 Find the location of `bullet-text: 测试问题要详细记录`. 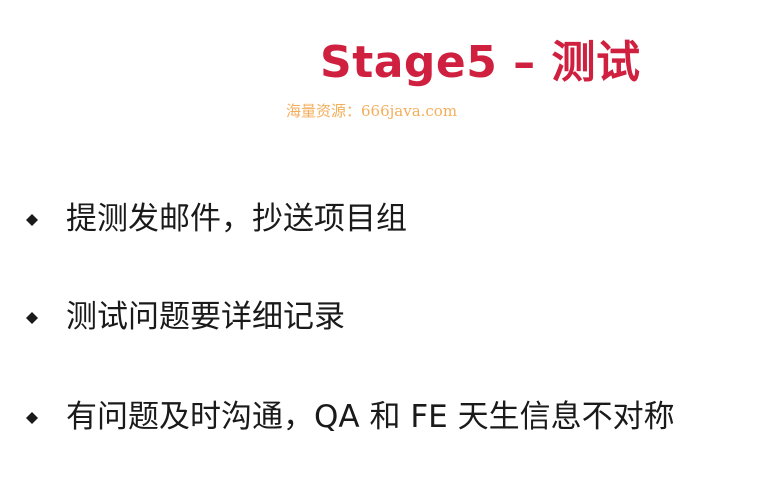

bullet-text: 测试问题要详细记录 is located at coordinates (205, 317).